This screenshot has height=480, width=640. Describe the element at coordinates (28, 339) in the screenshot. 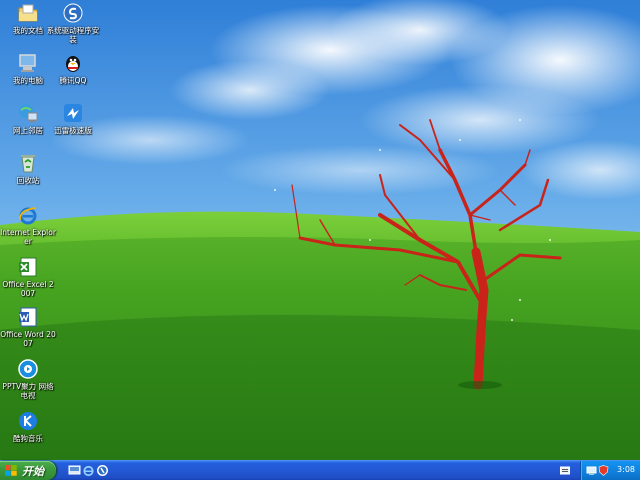

I see `desktop-icon-label: Office Word 2007` at that location.